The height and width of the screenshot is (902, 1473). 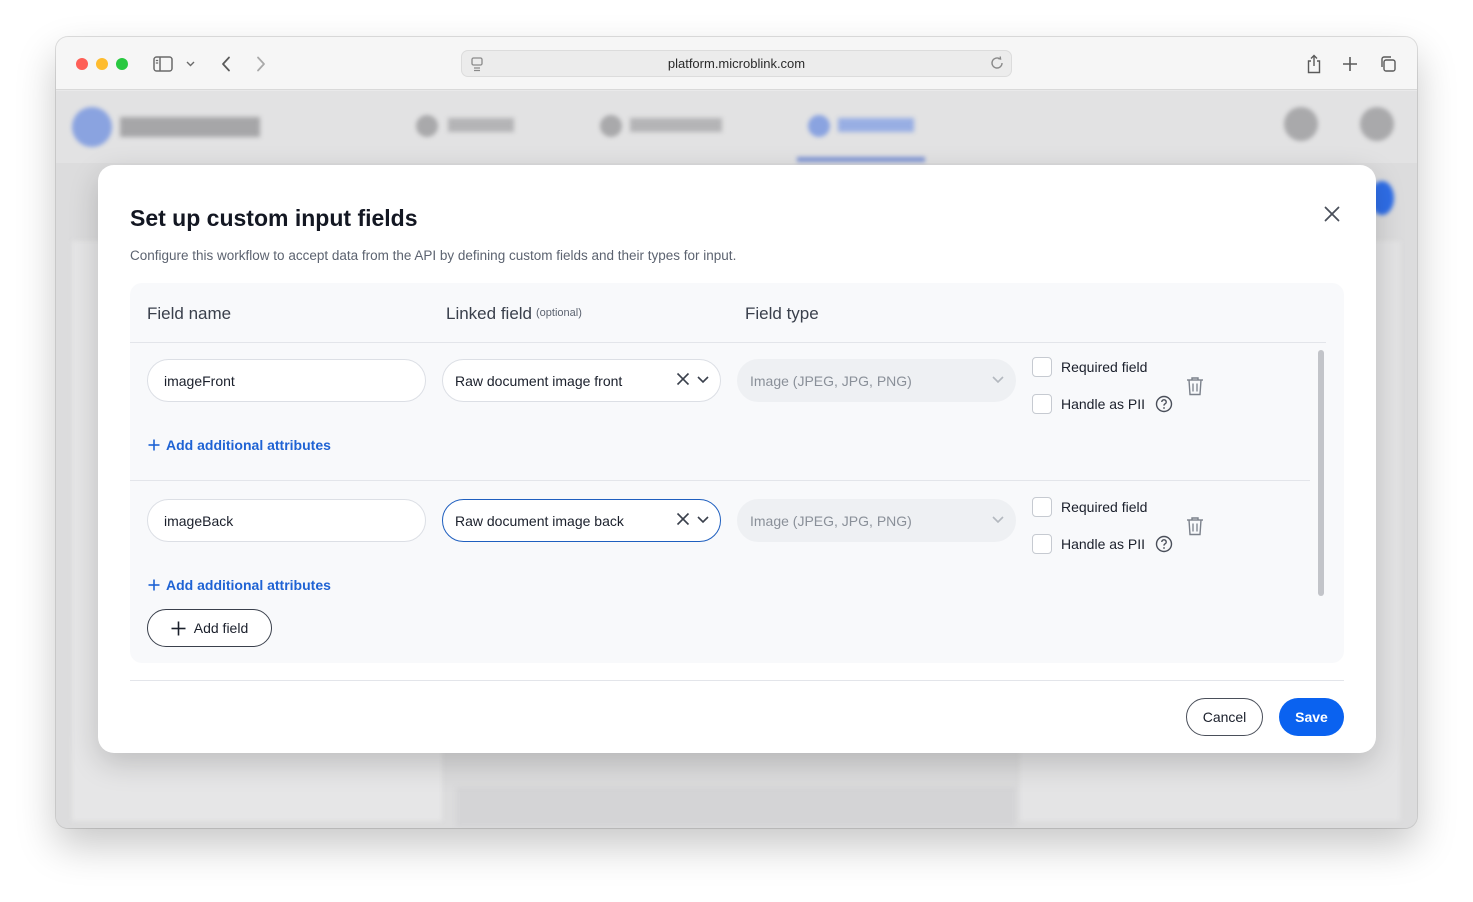 I want to click on close-window-button, so click(x=82, y=64).